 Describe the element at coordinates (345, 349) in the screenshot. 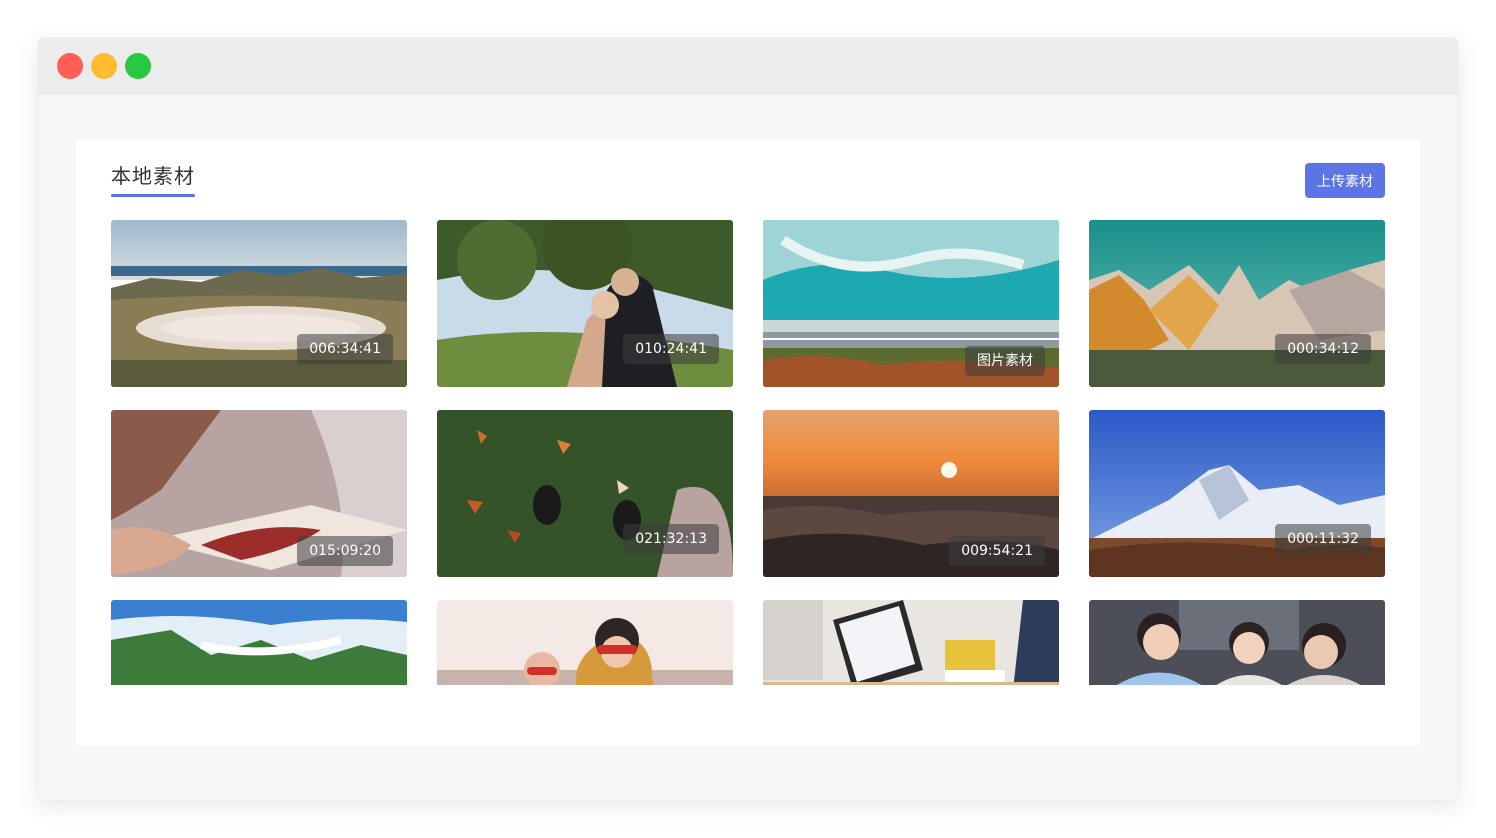

I see `duration-badge: 006:34:41` at that location.